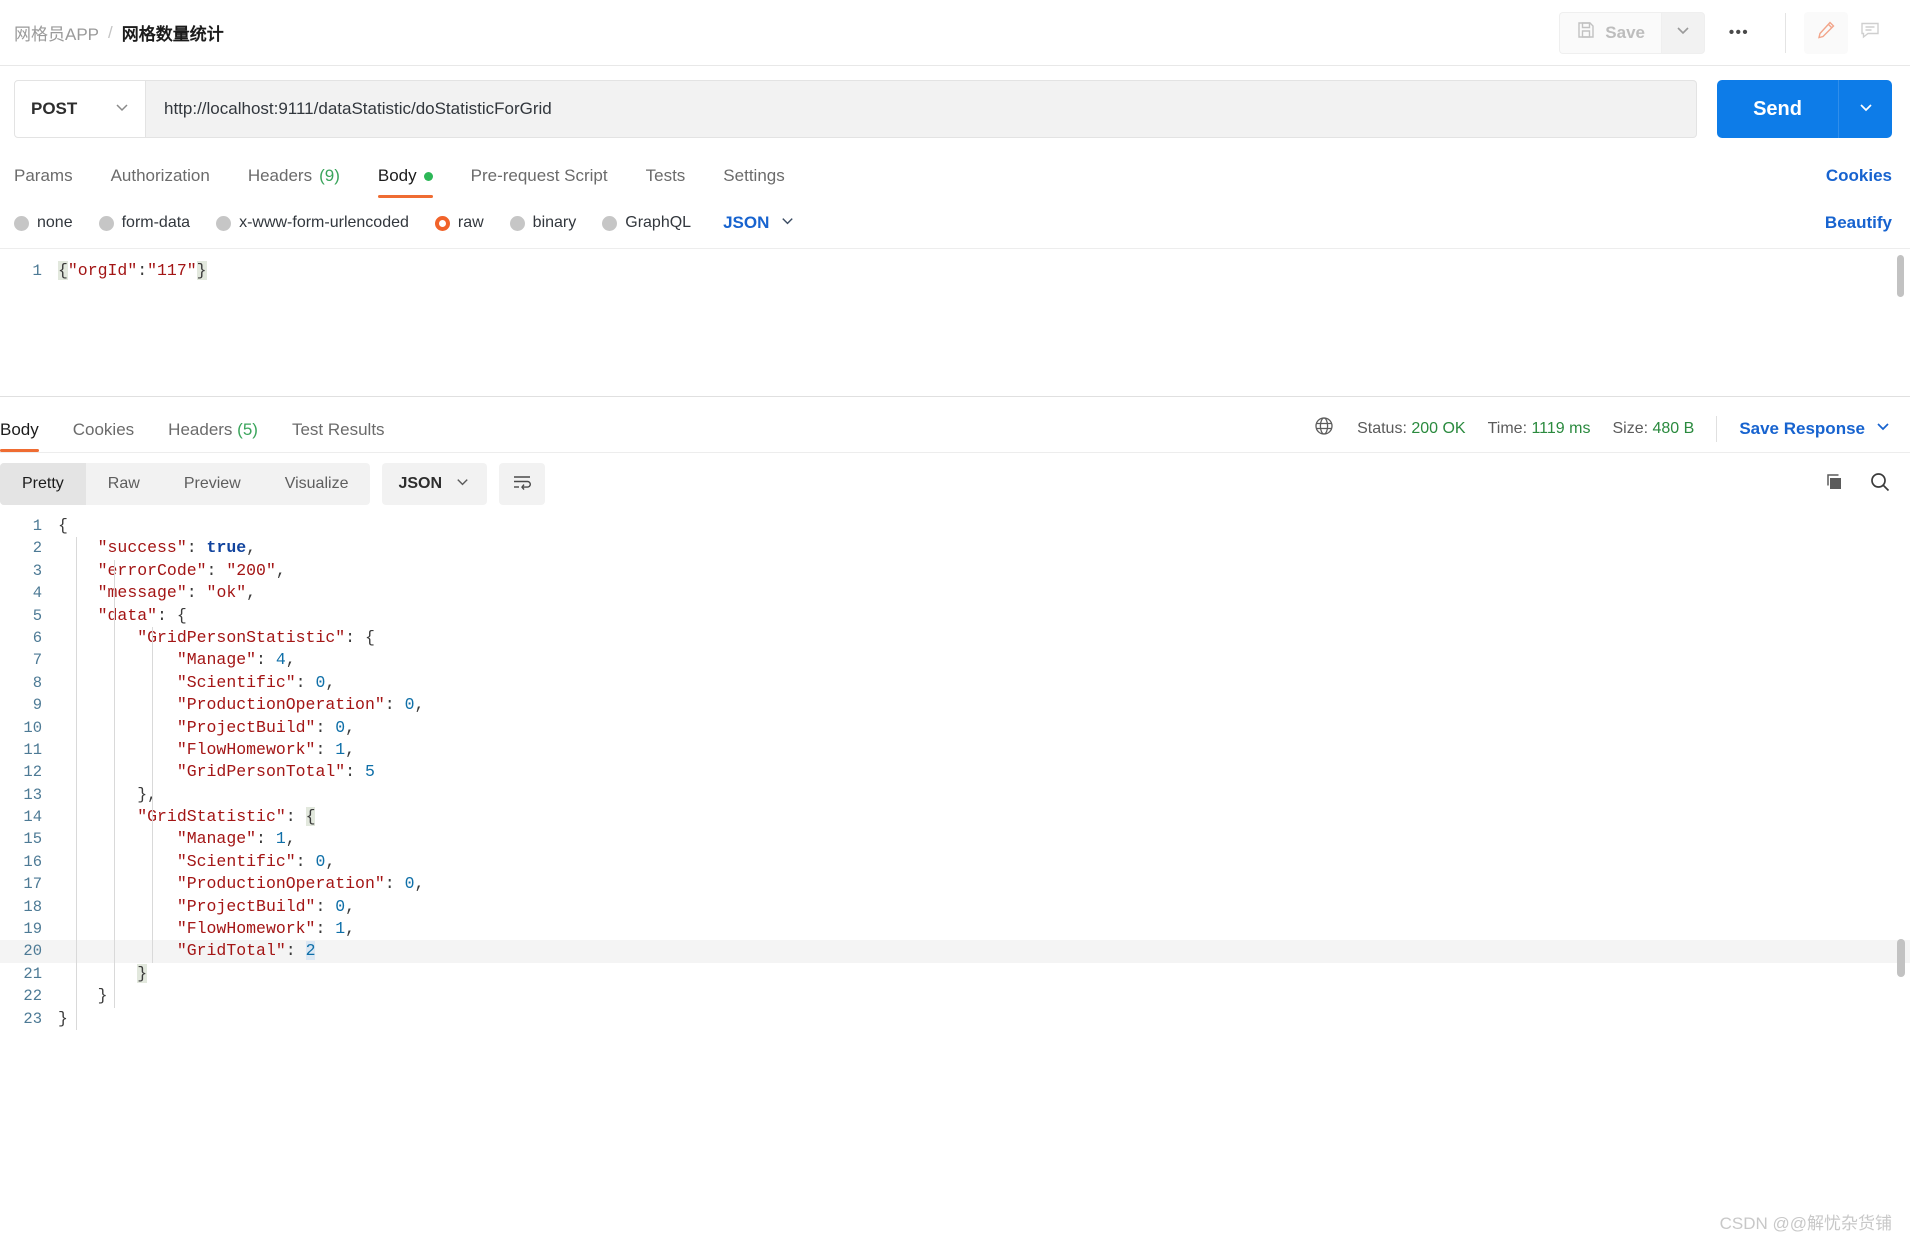 The width and height of the screenshot is (1910, 1244). Describe the element at coordinates (1900, 276) in the screenshot. I see `request-editor-scrollbar` at that location.